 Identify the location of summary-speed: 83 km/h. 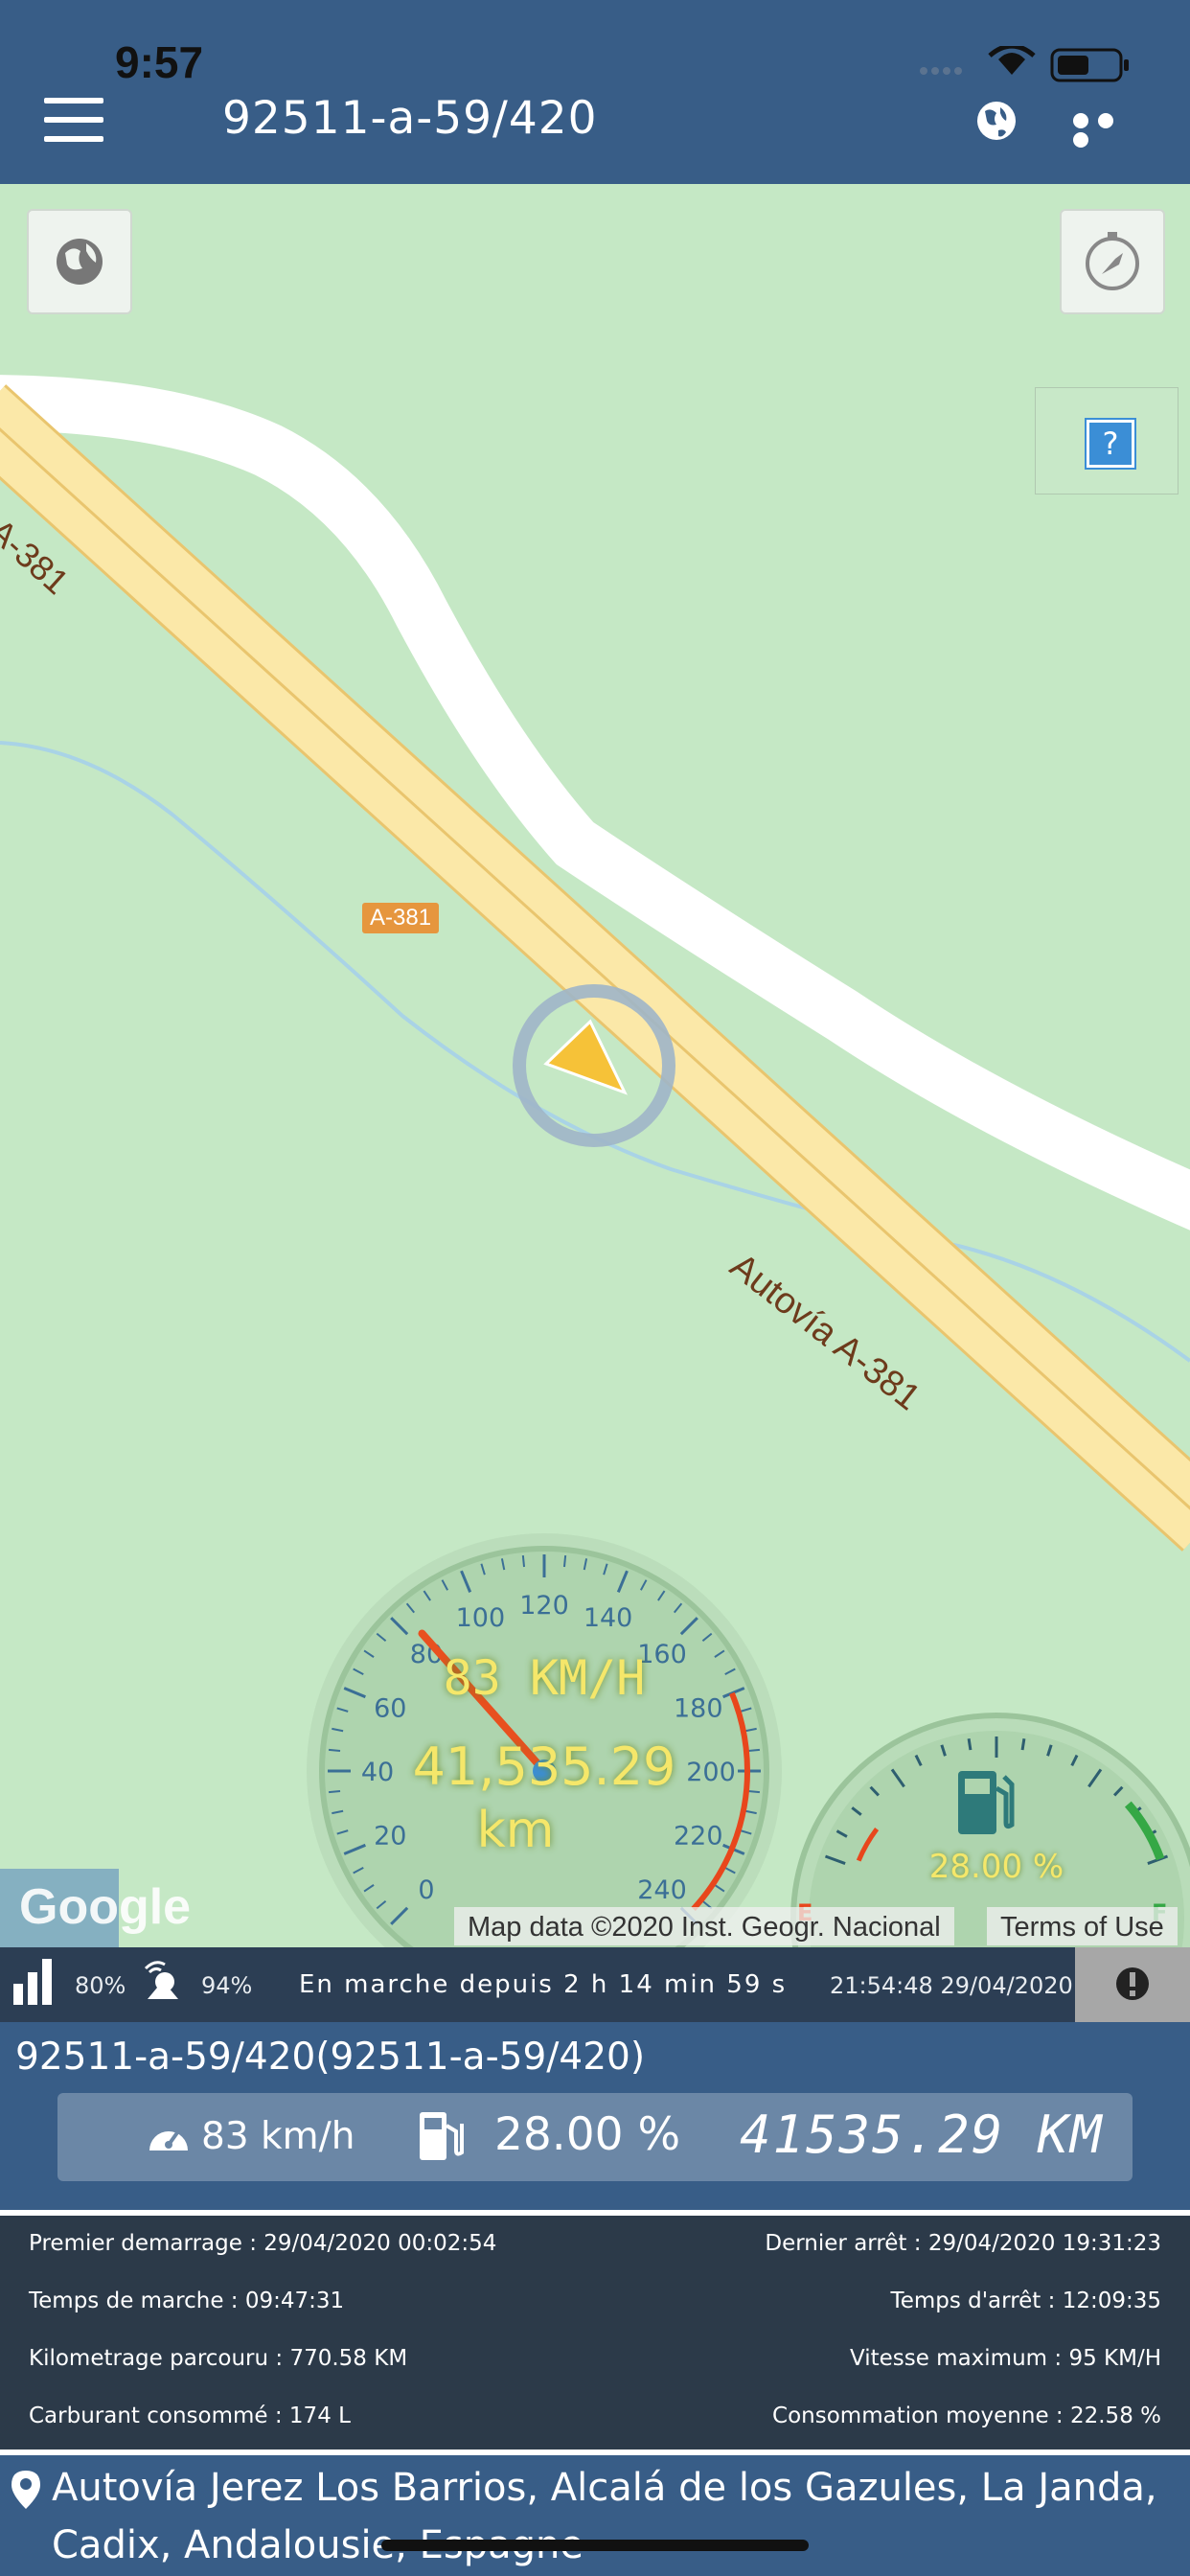
(278, 2136).